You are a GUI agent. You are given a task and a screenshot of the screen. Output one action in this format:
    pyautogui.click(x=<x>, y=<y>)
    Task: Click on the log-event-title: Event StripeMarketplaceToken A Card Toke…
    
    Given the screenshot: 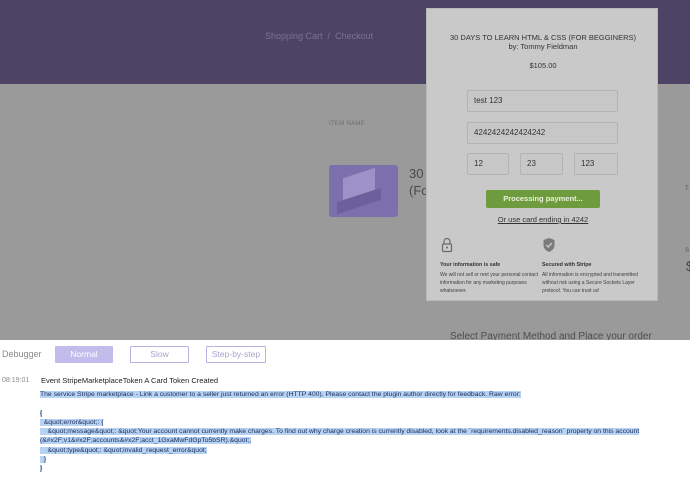 What is the action you would take?
    pyautogui.click(x=130, y=380)
    